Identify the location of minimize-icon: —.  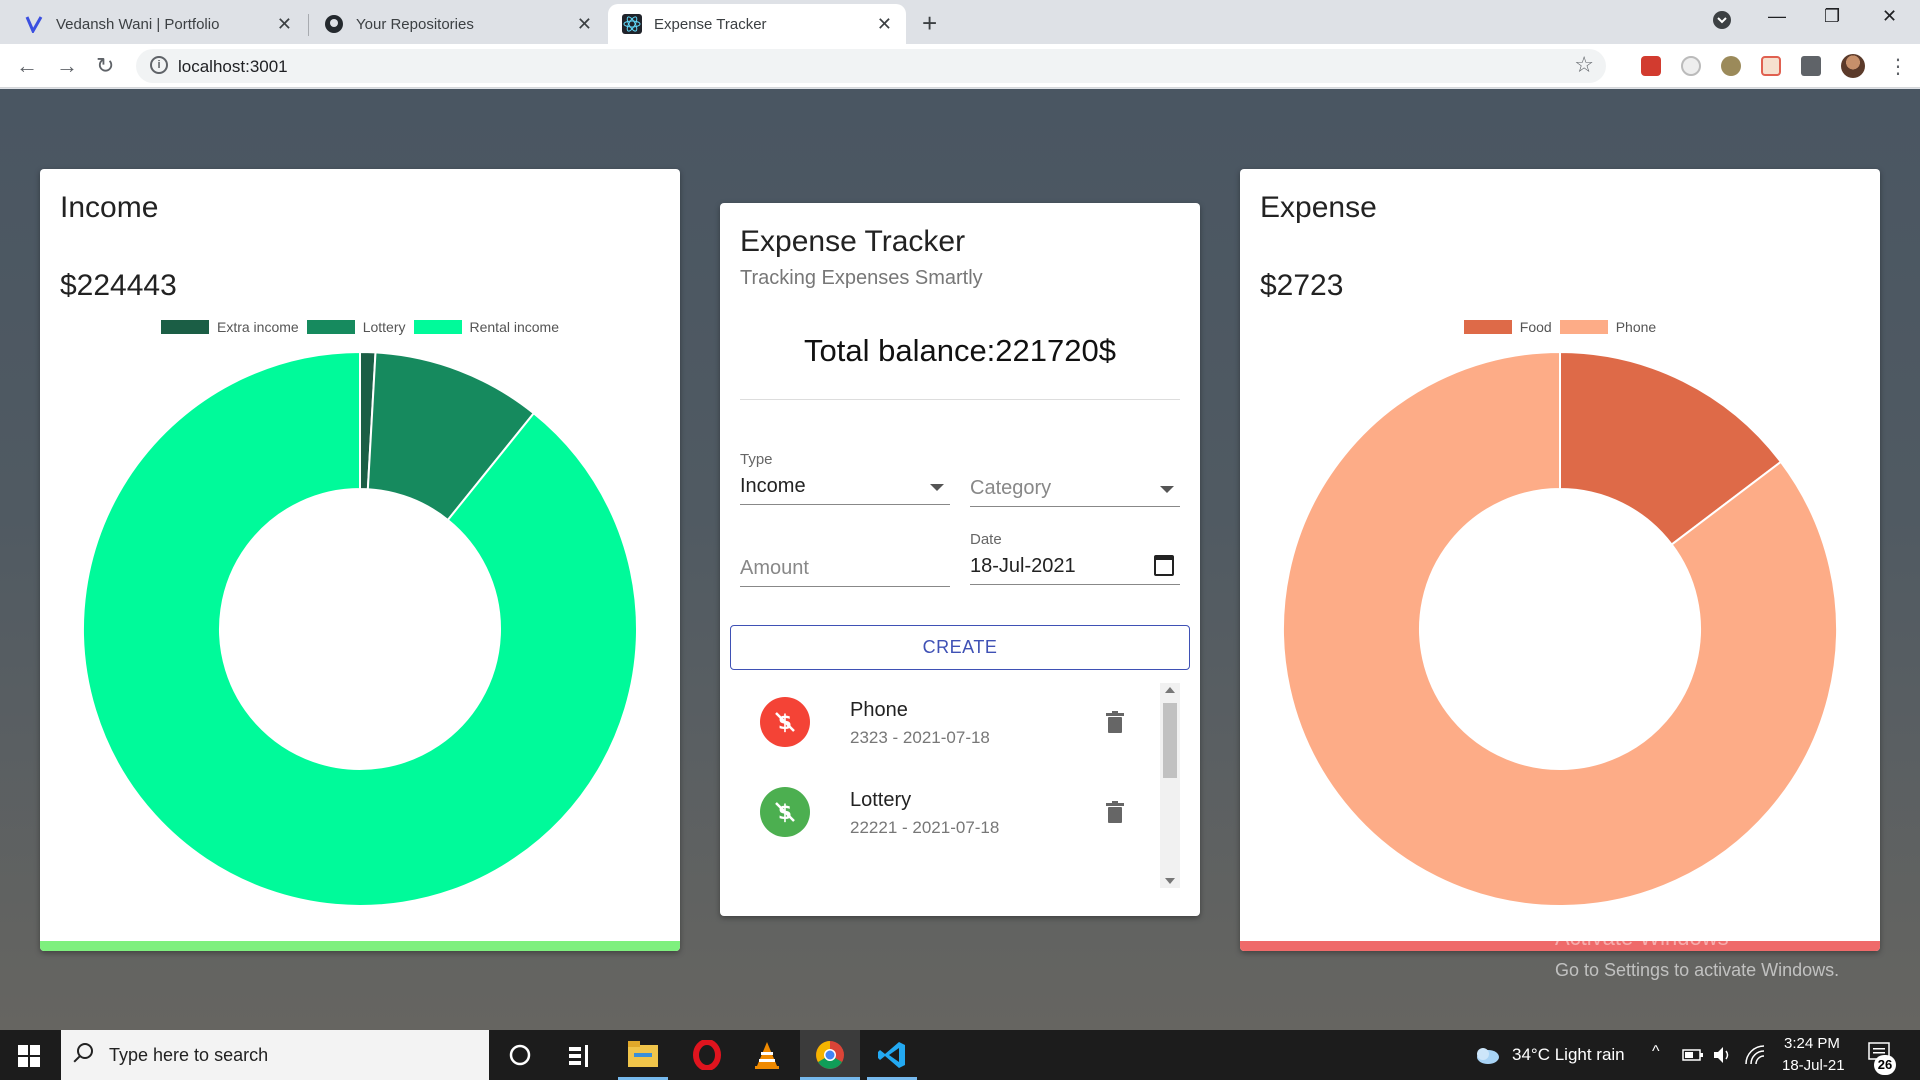
(1777, 16).